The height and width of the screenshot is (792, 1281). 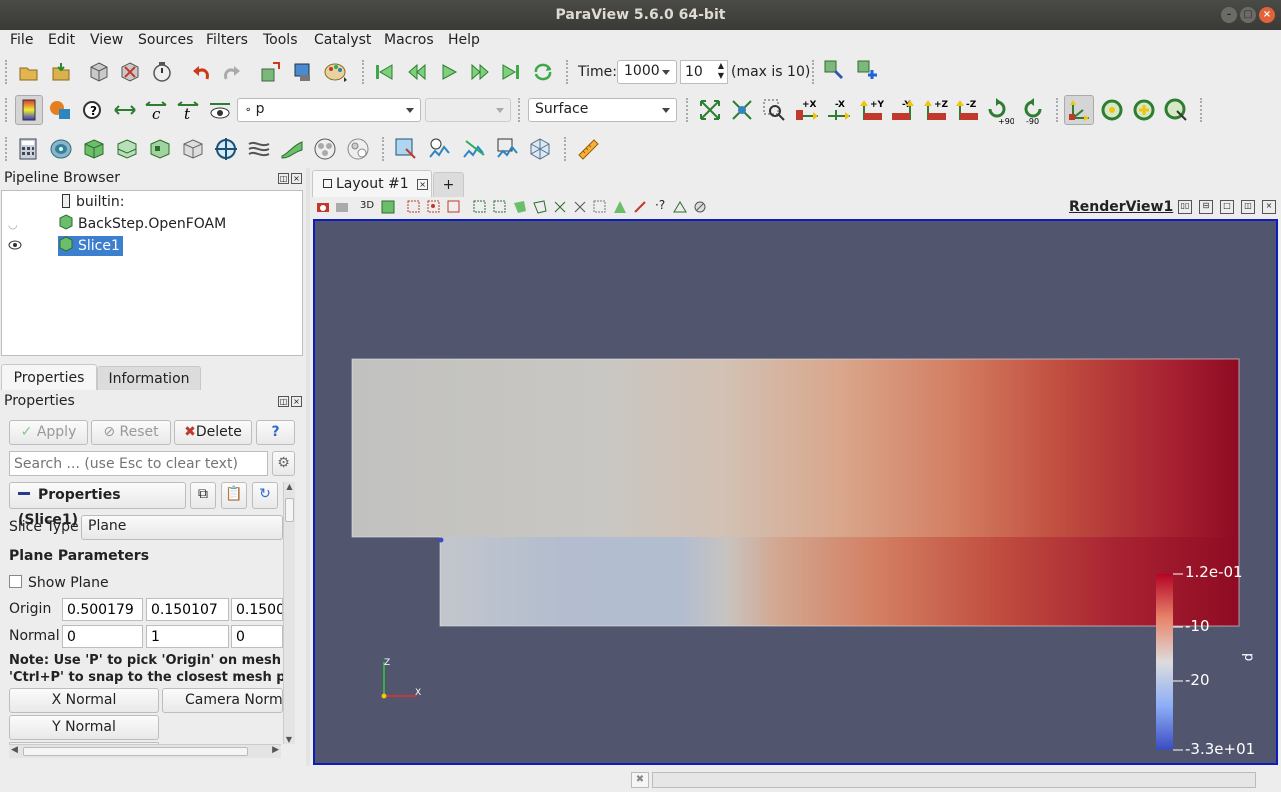 I want to click on maximize-view-icon: □, so click(x=1227, y=207).